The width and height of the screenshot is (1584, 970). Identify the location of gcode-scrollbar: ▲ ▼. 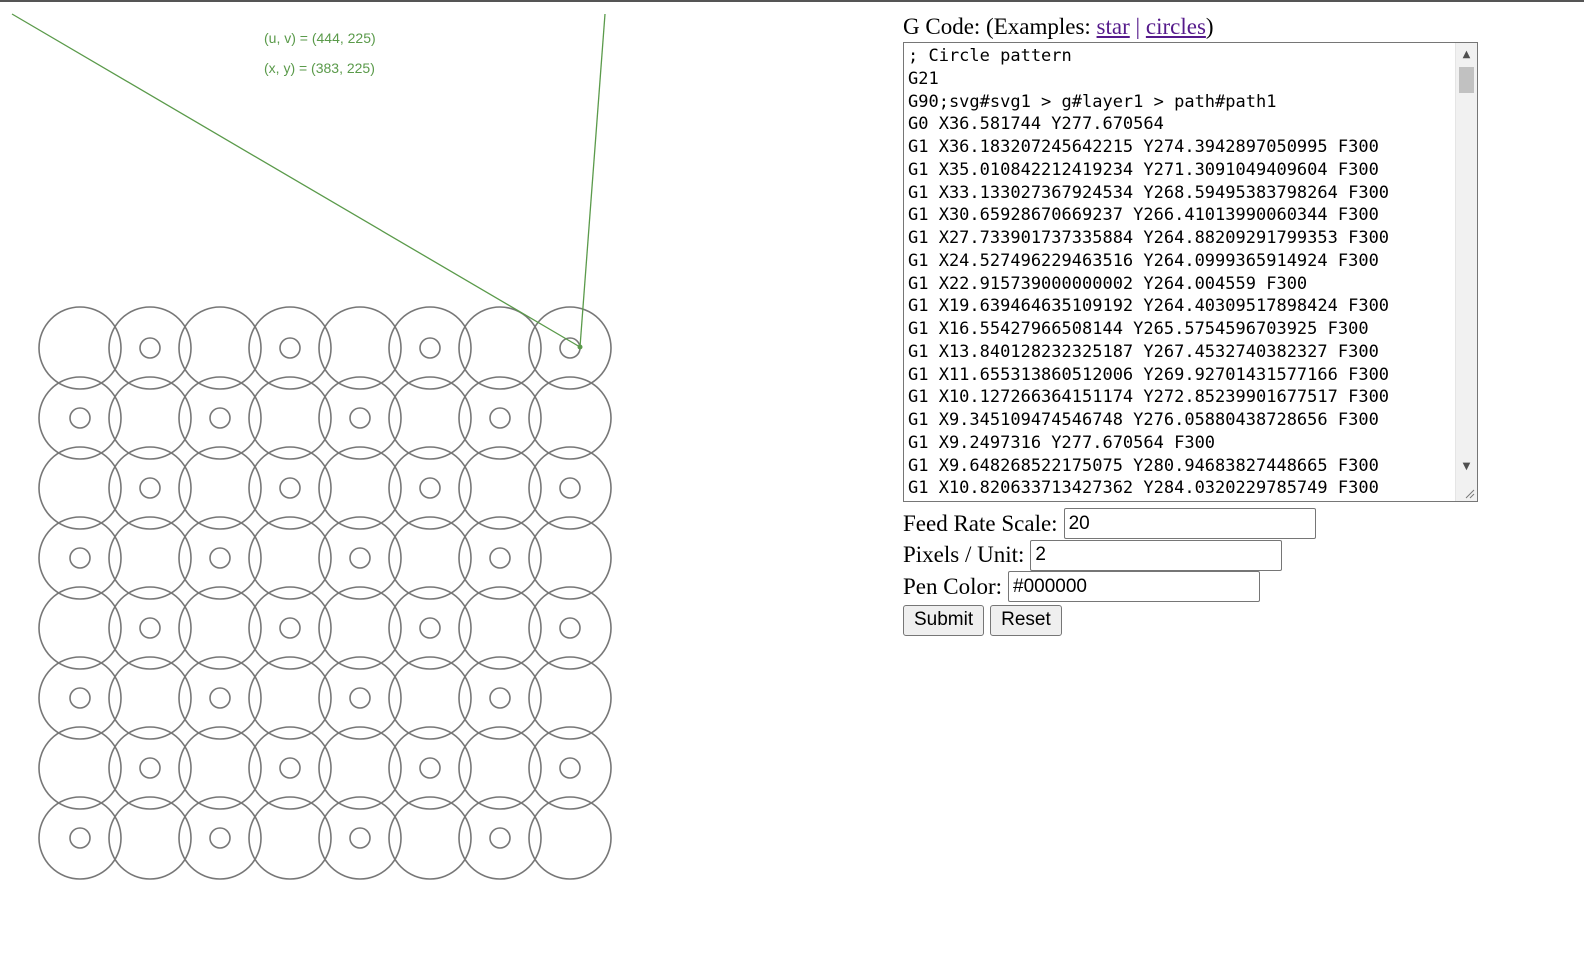
(1466, 272).